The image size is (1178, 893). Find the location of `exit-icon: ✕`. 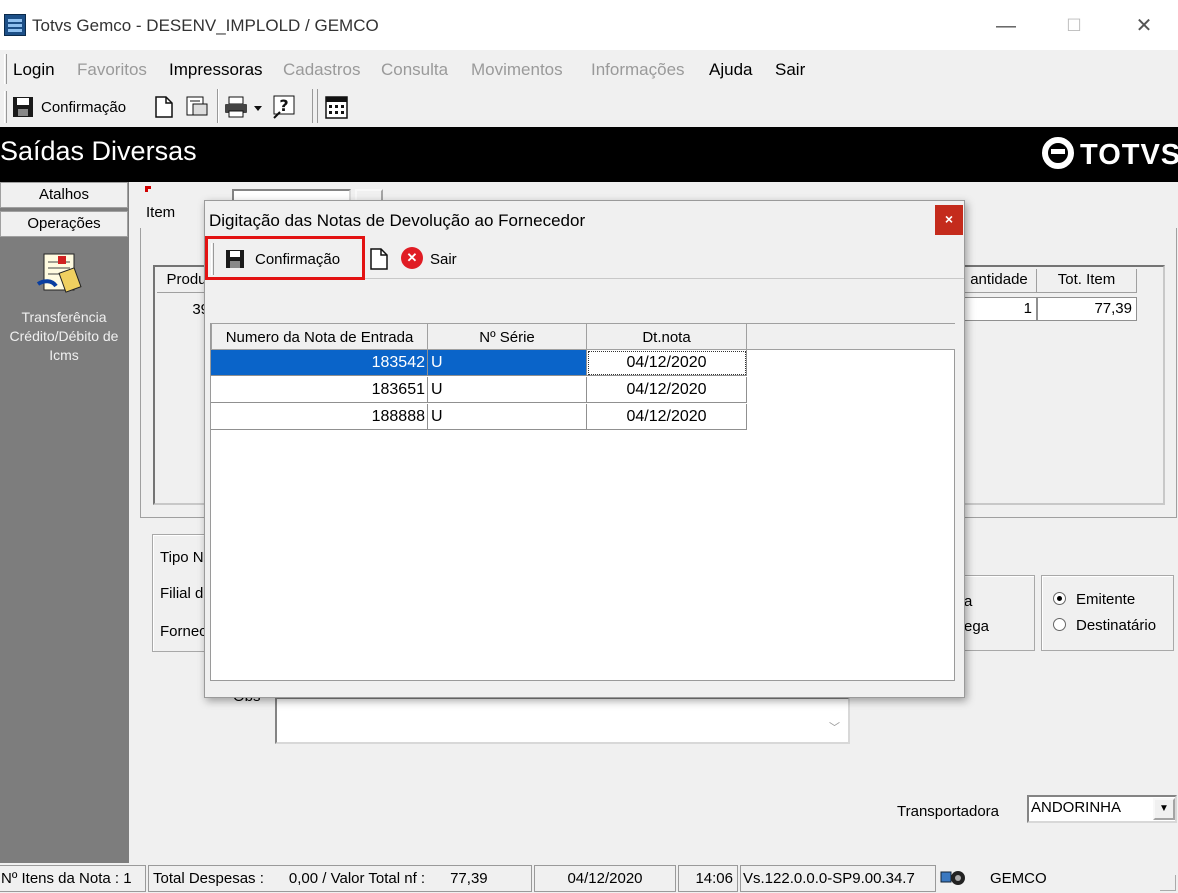

exit-icon: ✕ is located at coordinates (412, 258).